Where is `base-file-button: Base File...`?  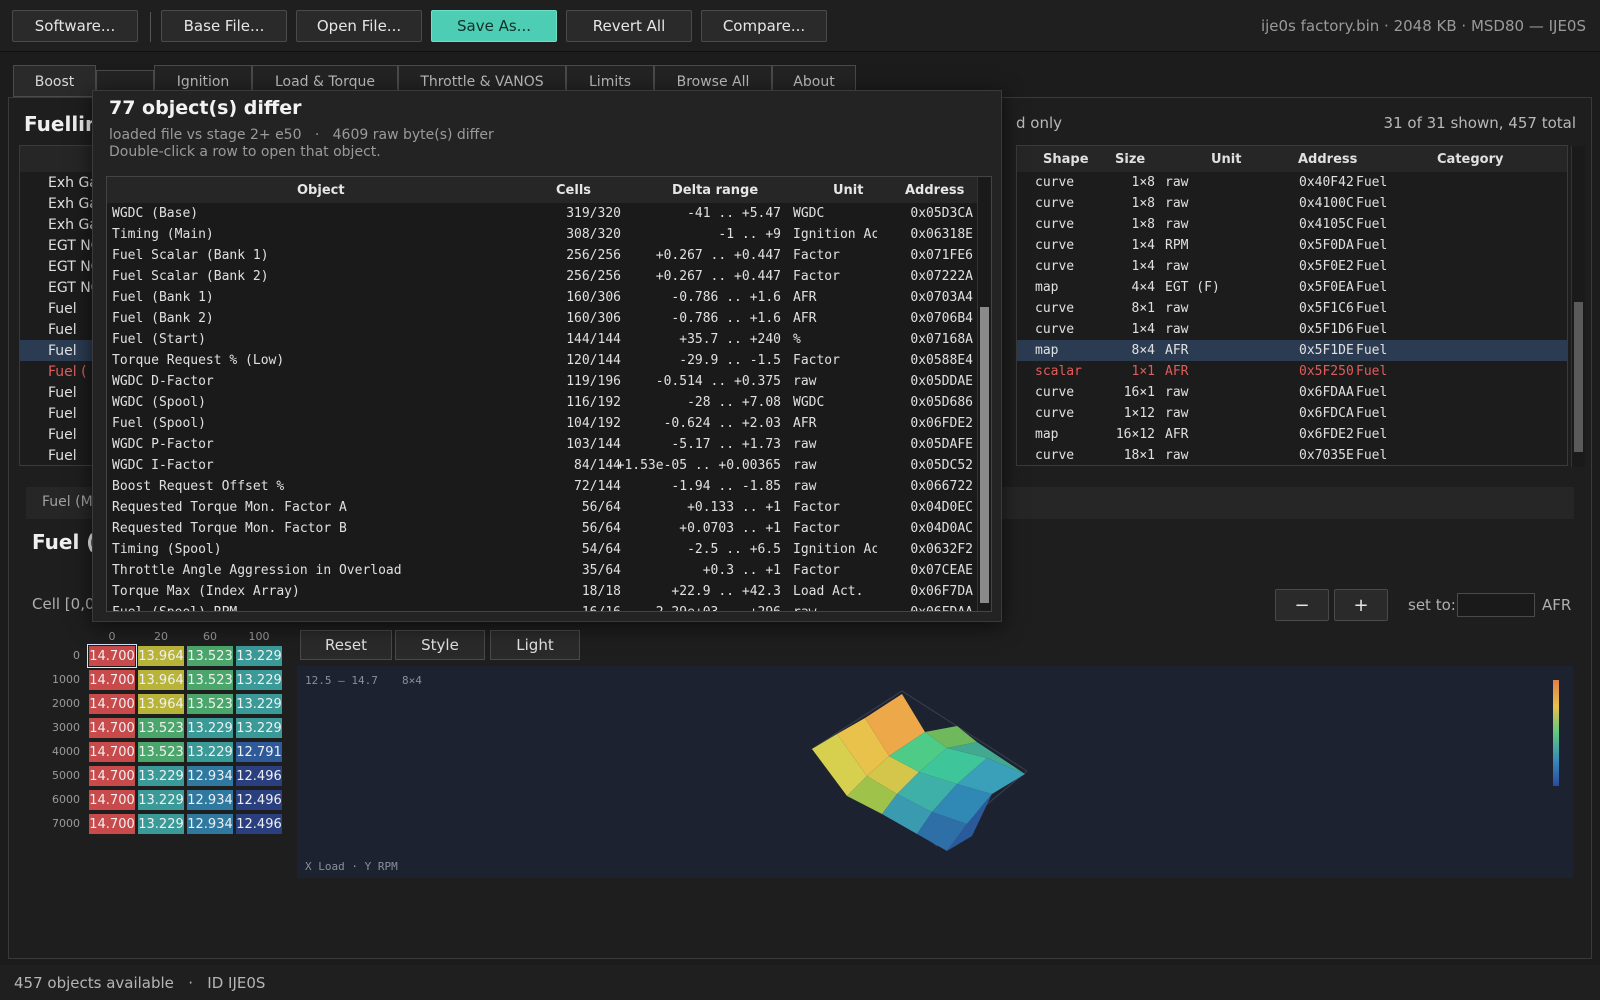 base-file-button: Base File... is located at coordinates (224, 26).